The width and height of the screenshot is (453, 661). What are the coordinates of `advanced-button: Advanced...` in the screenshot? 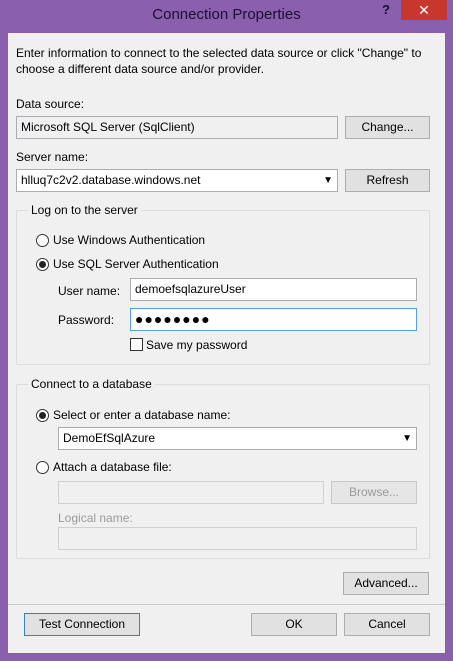 It's located at (386, 583).